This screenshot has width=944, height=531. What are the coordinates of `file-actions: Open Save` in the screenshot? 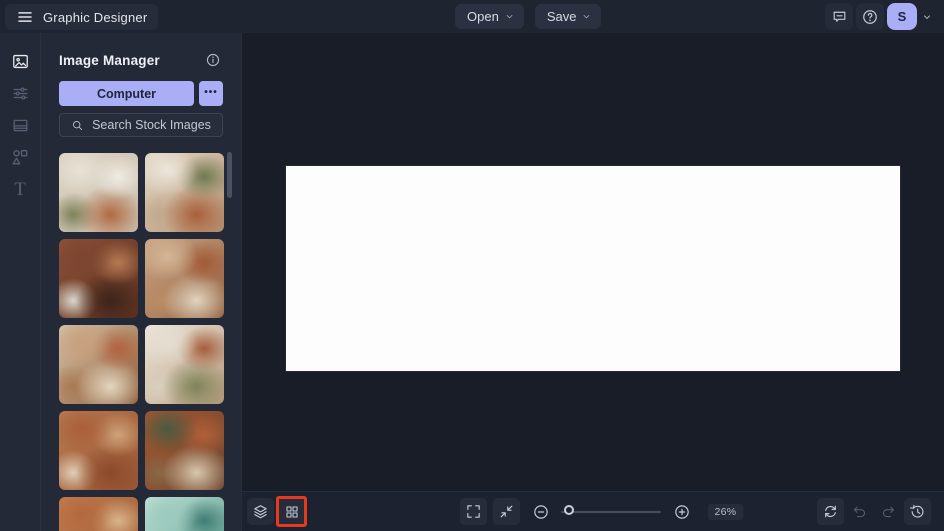 It's located at (528, 16).